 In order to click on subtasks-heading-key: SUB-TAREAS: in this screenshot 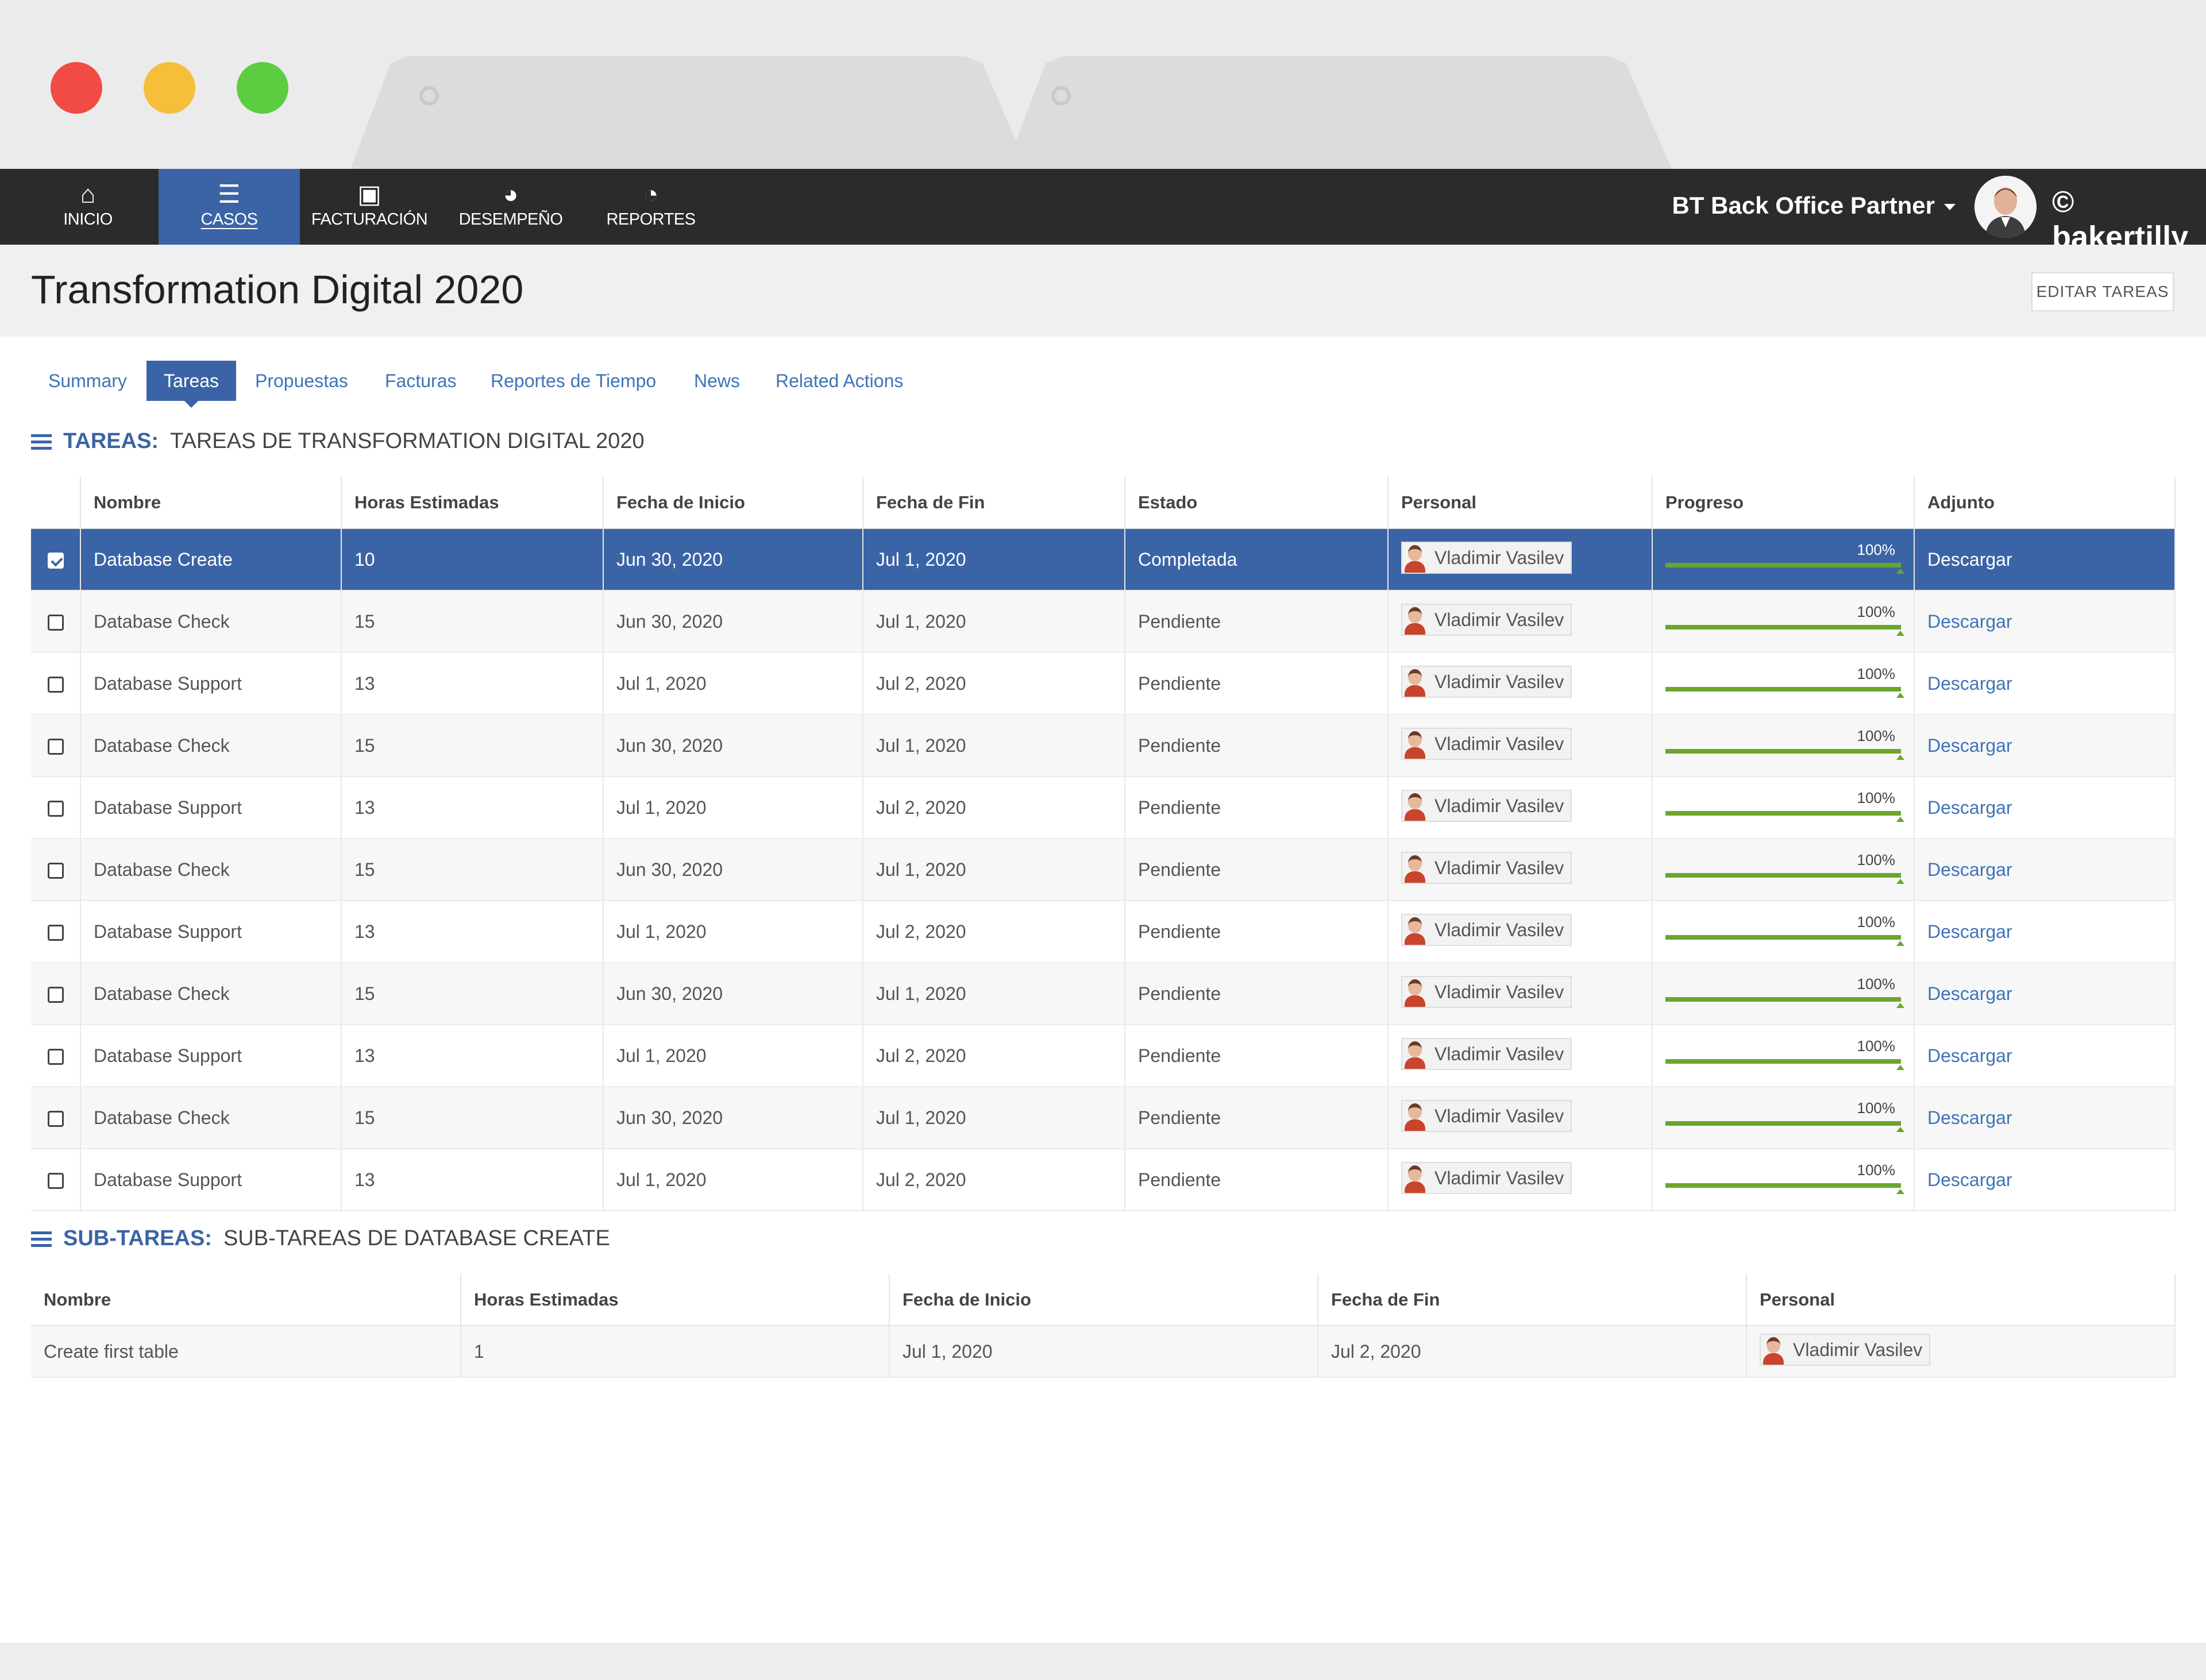, I will do `click(137, 1238)`.